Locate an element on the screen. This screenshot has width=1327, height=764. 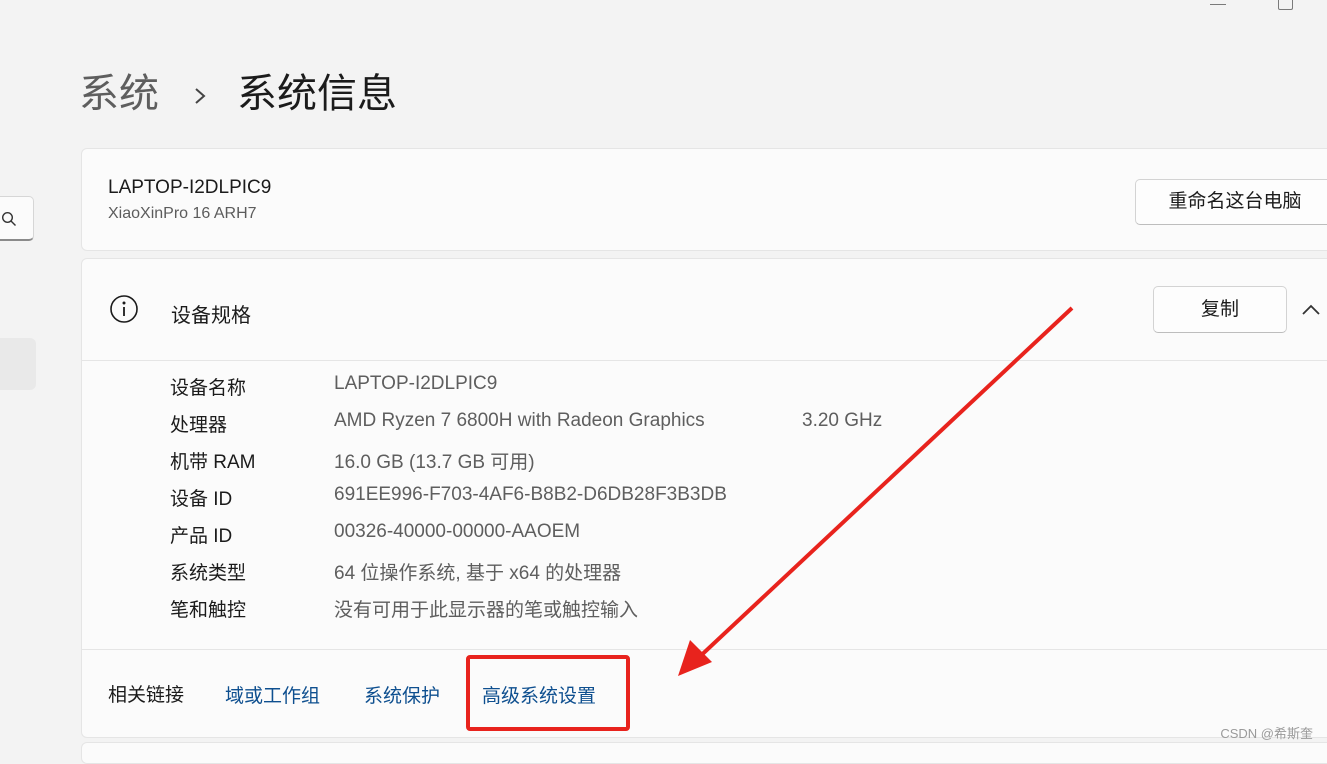
spec-row: 产品 ID 00326-40000-00000-AAOEM is located at coordinates (704, 539).